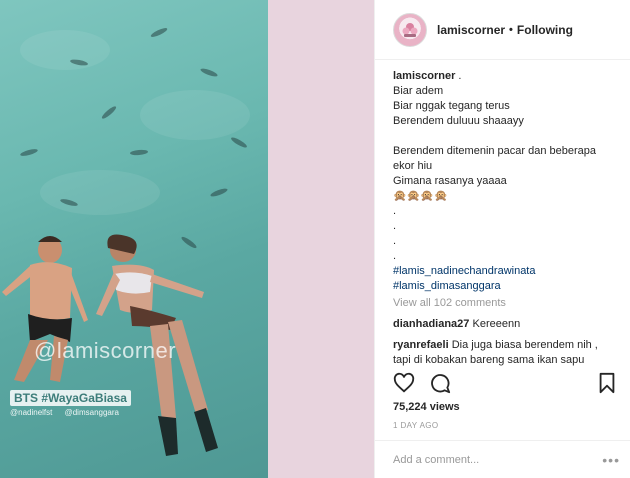 This screenshot has height=478, width=630. I want to click on video-tags: @nadinelfst @dimsanggara, so click(69, 412).